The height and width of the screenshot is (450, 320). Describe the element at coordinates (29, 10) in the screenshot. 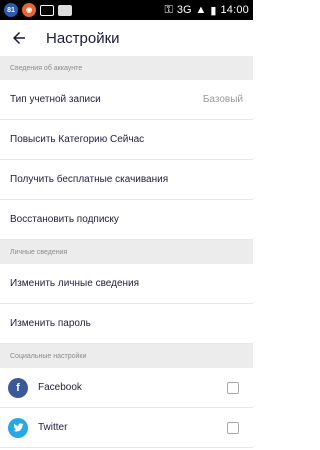

I see `app-notification-icon: ◉` at that location.